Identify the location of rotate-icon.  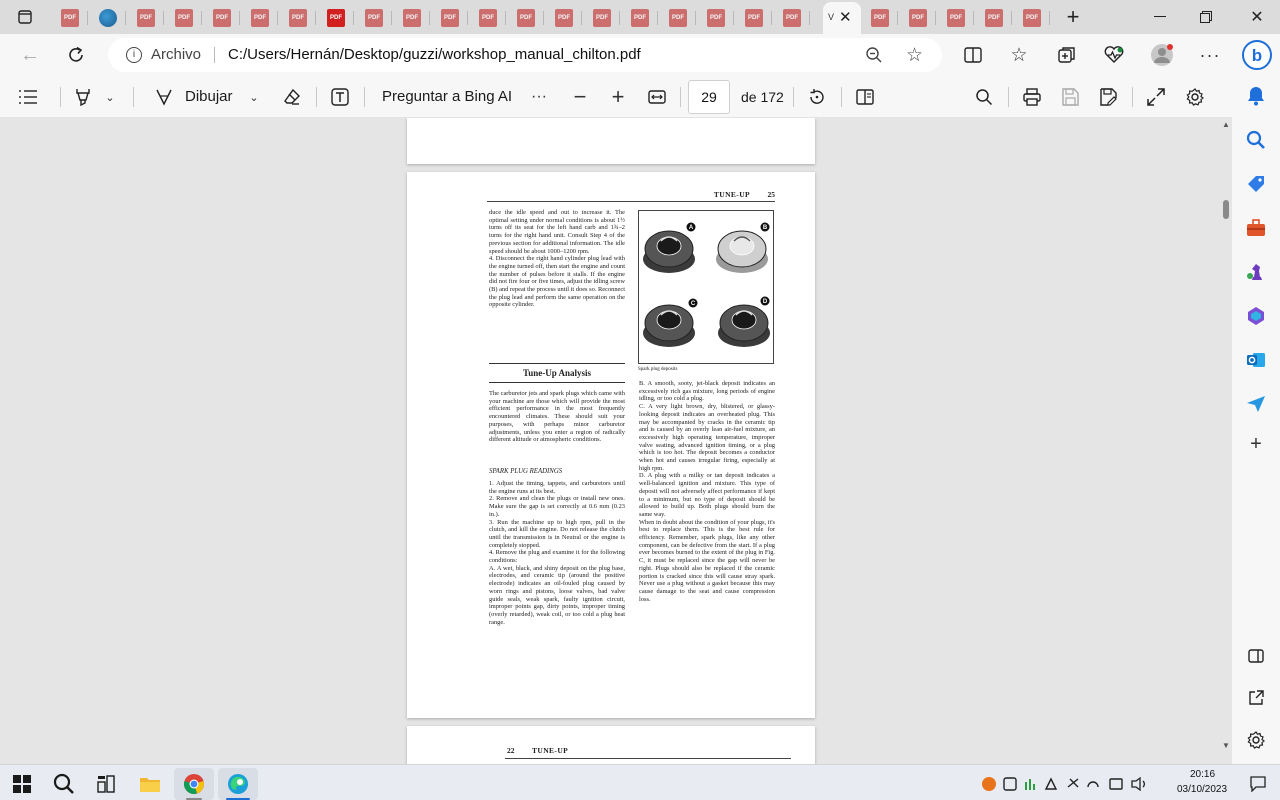
(817, 97).